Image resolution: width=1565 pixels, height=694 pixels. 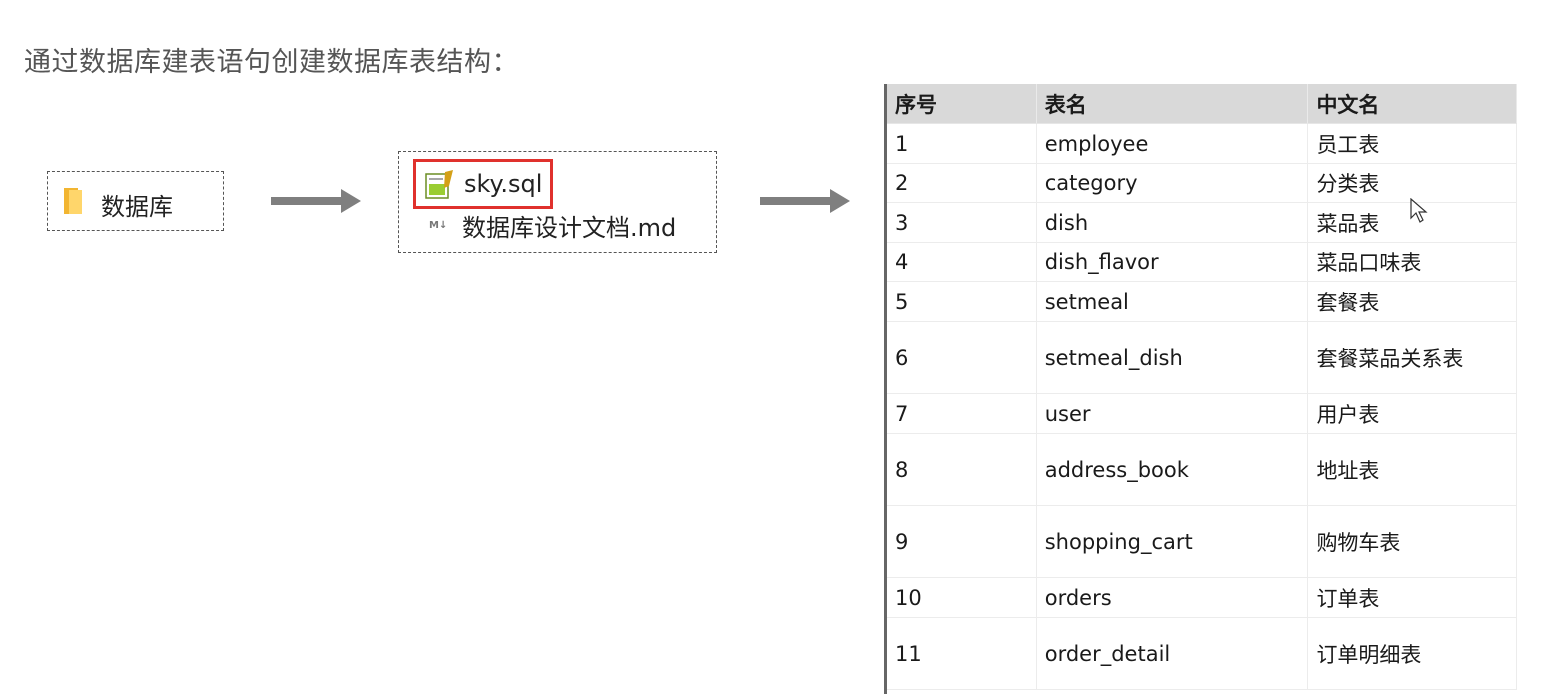 What do you see at coordinates (1172, 222) in the screenshot?
I see `cell-table-name: dish` at bounding box center [1172, 222].